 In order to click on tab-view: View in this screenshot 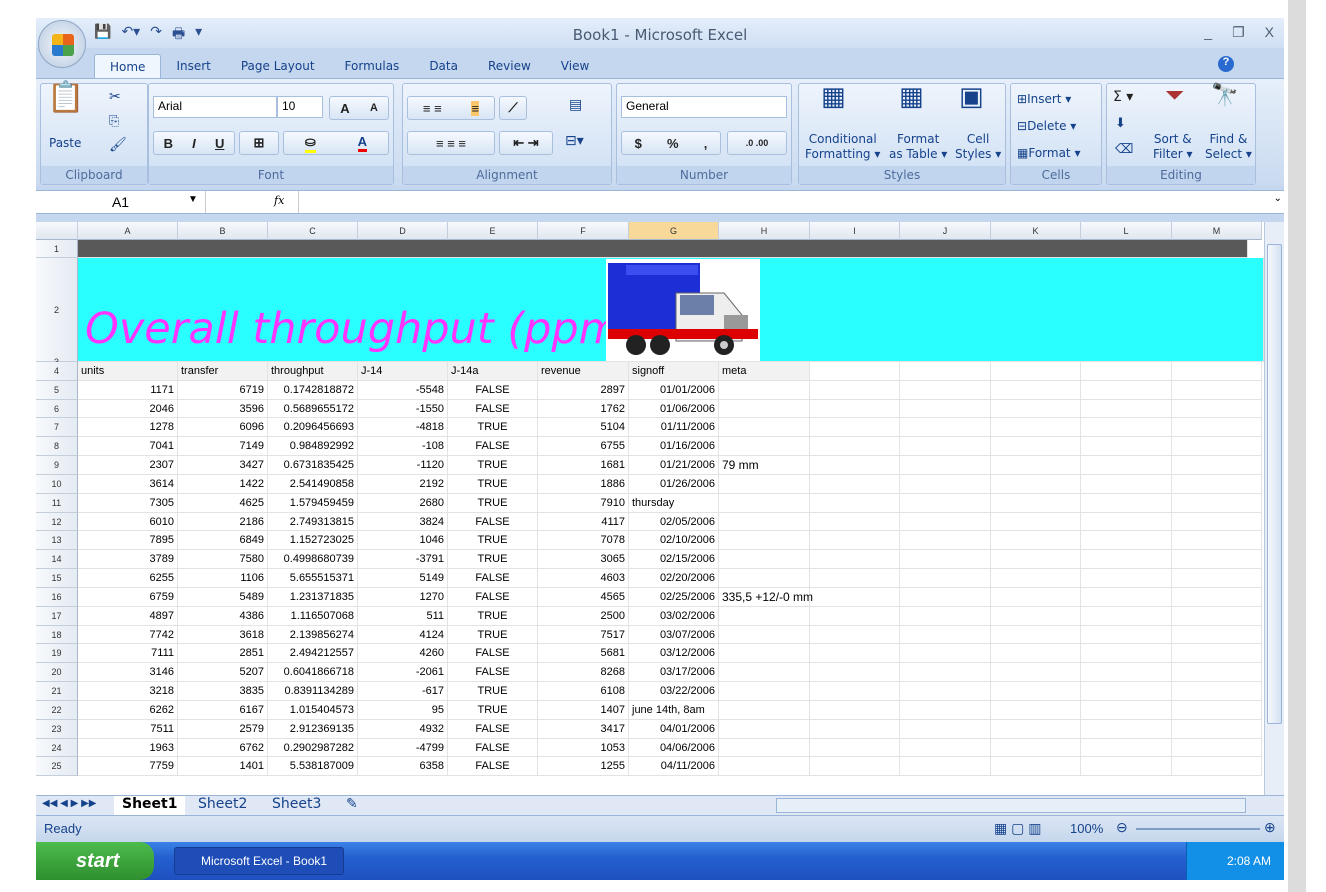, I will do `click(575, 66)`.